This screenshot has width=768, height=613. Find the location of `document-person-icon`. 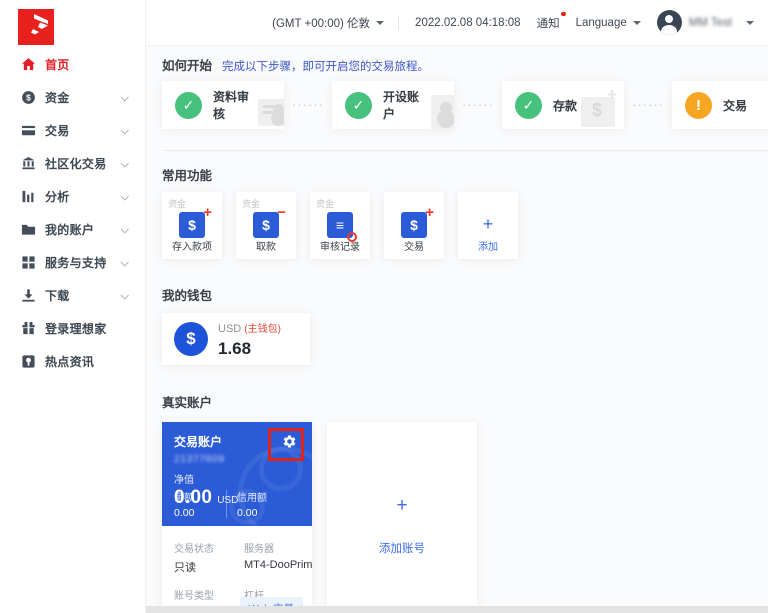

document-person-icon is located at coordinates (442, 112).